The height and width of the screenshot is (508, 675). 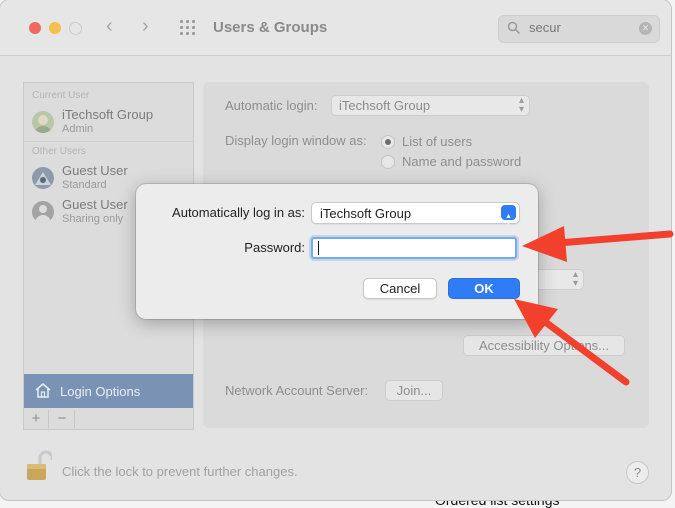 I want to click on radio-name-password, so click(x=388, y=162).